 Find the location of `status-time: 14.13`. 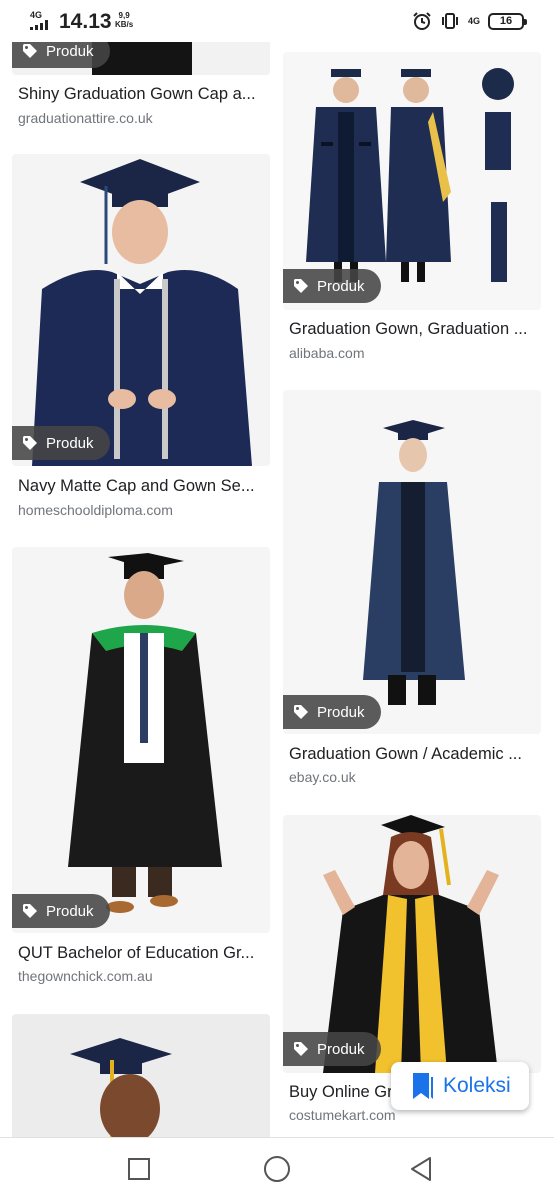

status-time: 14.13 is located at coordinates (85, 21).